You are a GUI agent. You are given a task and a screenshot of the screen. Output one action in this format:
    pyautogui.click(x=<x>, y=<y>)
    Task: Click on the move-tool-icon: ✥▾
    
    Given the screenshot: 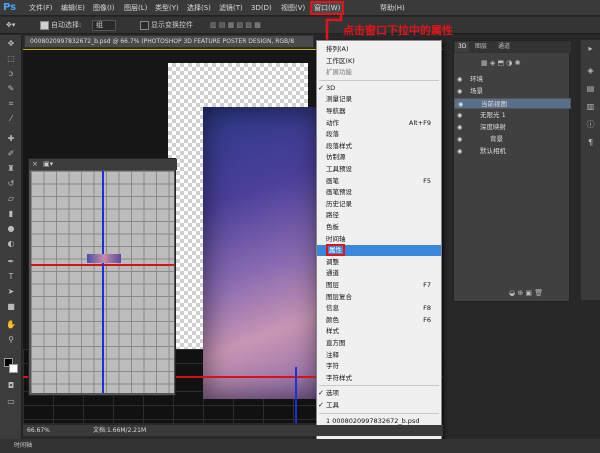 What is the action you would take?
    pyautogui.click(x=10, y=25)
    